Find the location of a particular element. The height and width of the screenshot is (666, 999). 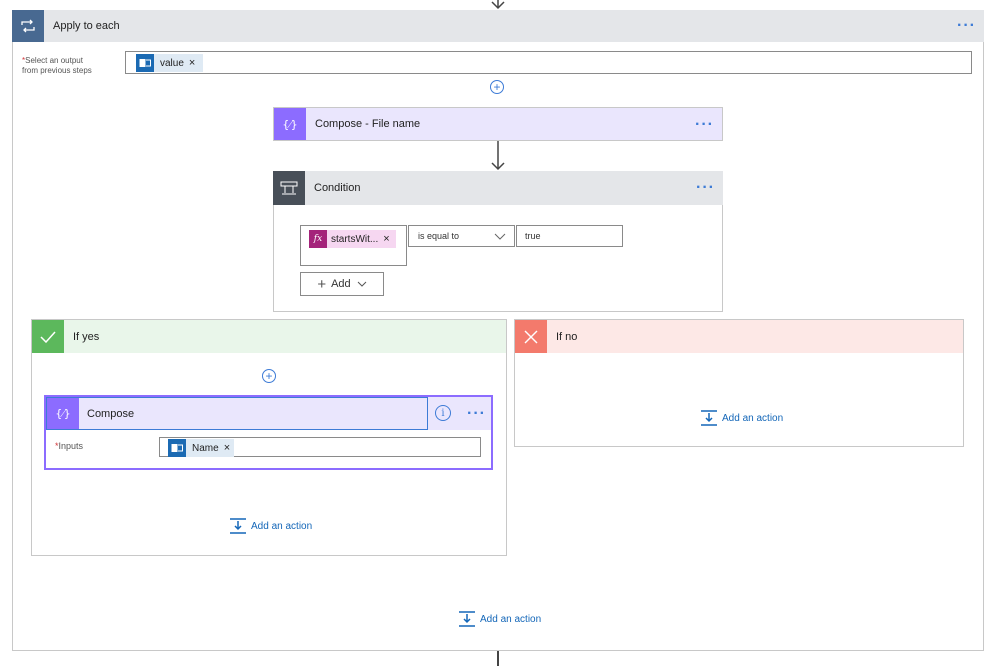

if-no-header: If no is located at coordinates (739, 336).